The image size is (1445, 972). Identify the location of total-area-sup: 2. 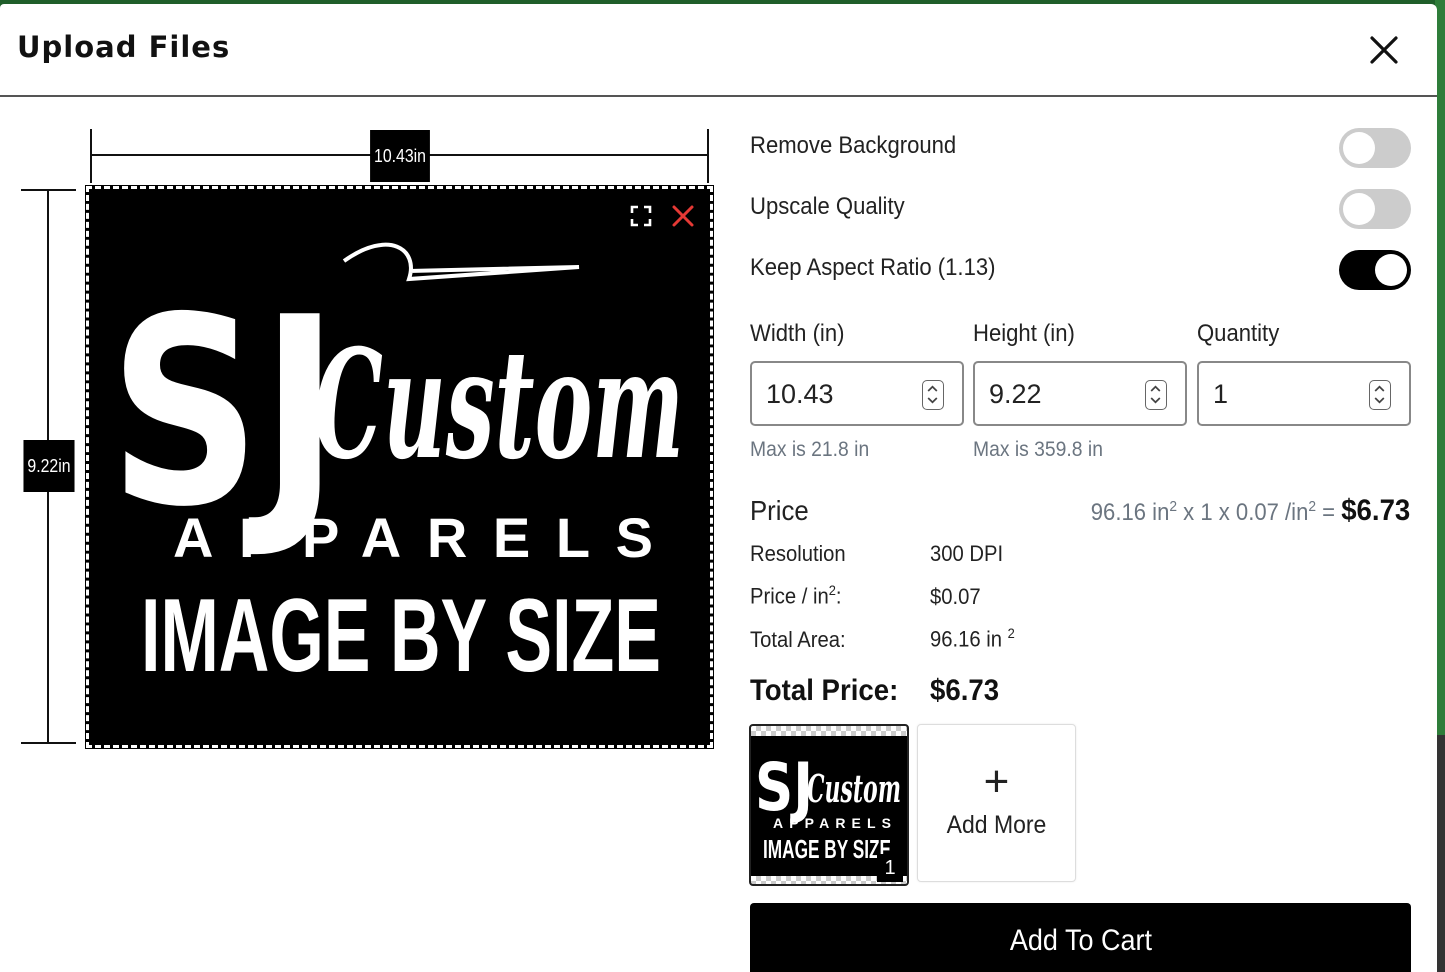
(1011, 633).